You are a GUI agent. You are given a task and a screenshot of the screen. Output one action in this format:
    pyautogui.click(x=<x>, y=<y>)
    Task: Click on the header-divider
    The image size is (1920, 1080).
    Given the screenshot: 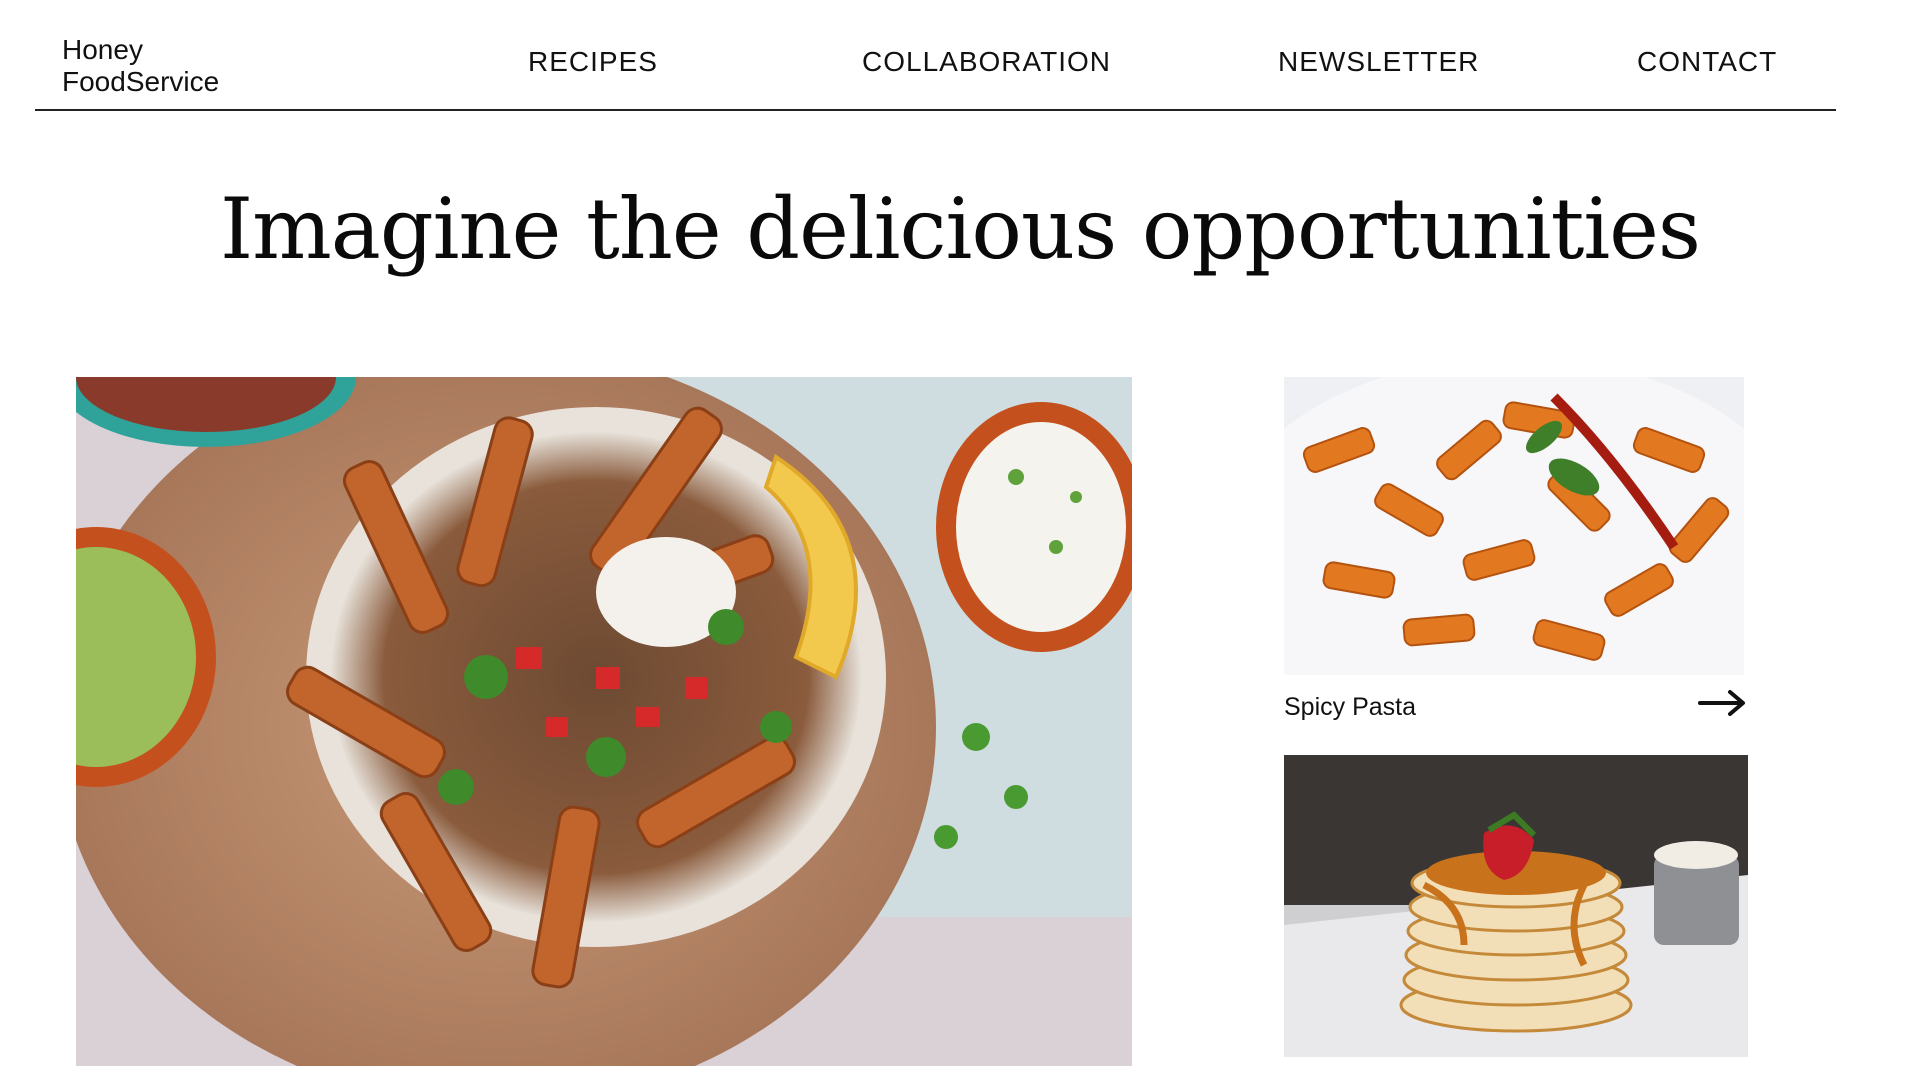 What is the action you would take?
    pyautogui.click(x=935, y=110)
    